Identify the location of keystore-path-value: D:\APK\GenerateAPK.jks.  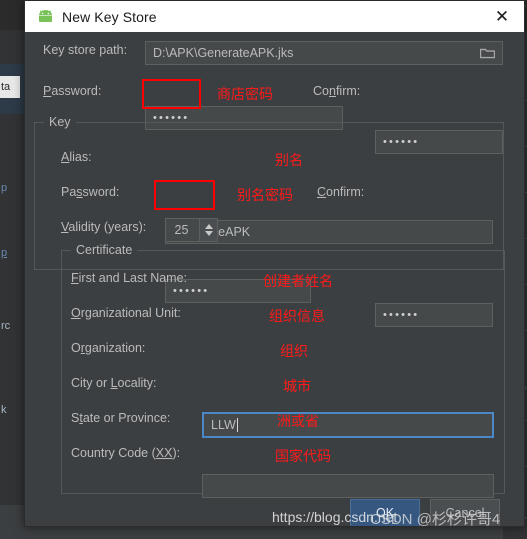
(223, 53).